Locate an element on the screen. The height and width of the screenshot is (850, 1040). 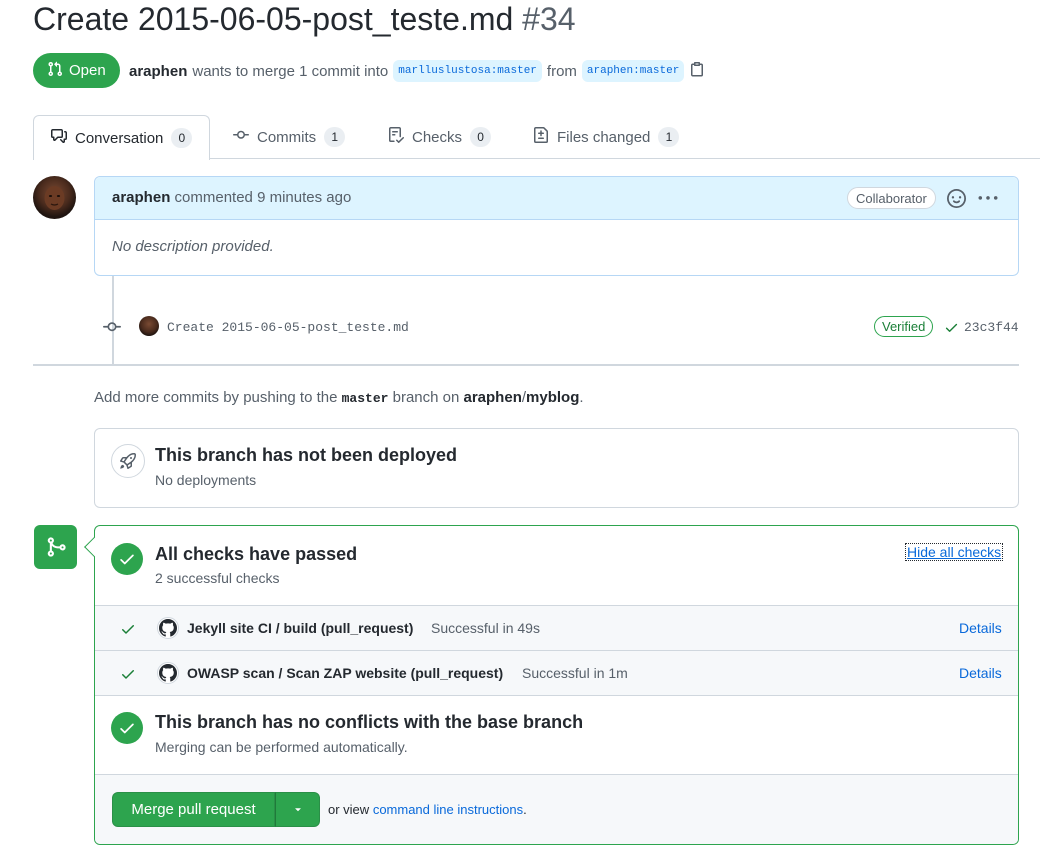
check-name: Jekyll site CI / build (pull_request) is located at coordinates (300, 628).